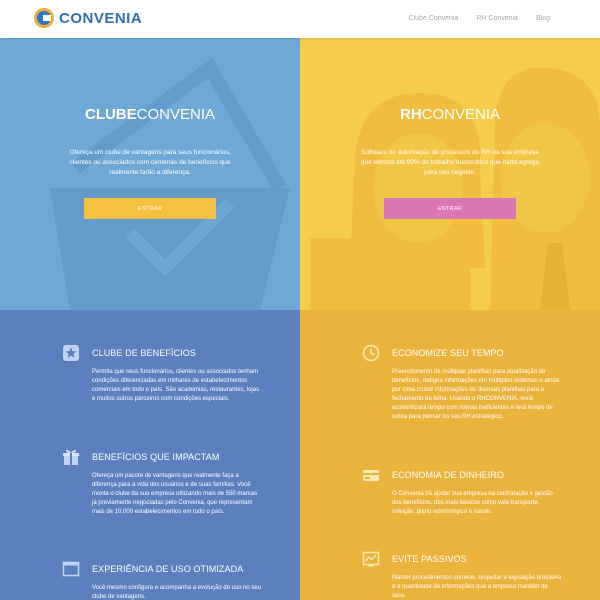 The image size is (600, 600). What do you see at coordinates (448, 353) in the screenshot?
I see `feature-title: ECONOMIZE SEU TEMPO` at bounding box center [448, 353].